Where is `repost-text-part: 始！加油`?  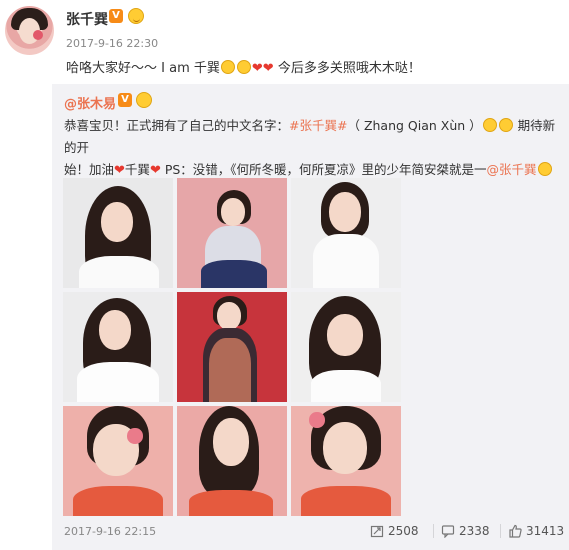 repost-text-part: 始！加油 is located at coordinates (89, 169).